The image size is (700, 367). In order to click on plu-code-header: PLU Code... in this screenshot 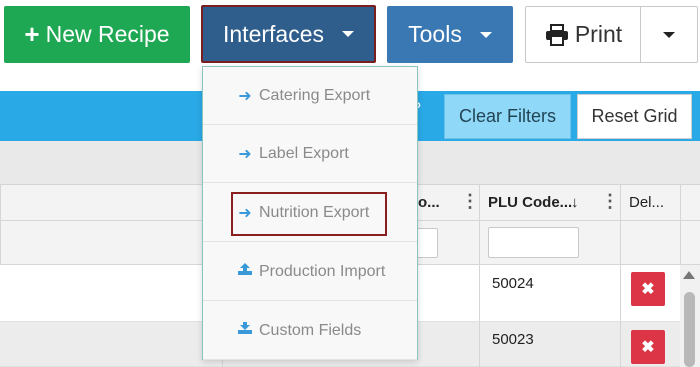, I will do `click(530, 202)`.